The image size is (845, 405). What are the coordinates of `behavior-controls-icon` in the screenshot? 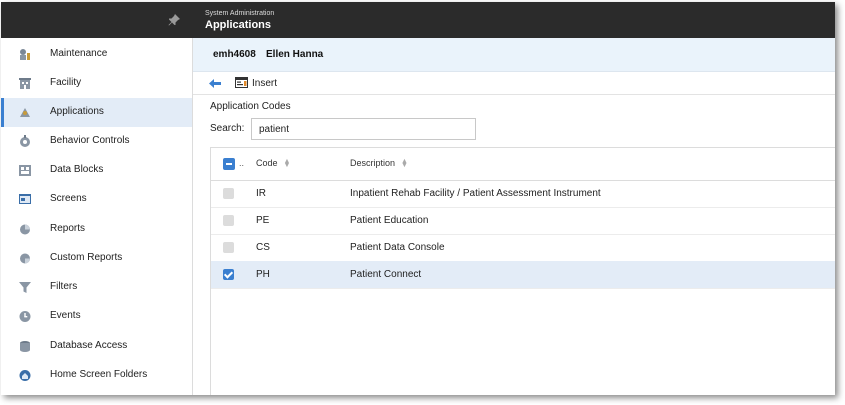 It's located at (25, 141).